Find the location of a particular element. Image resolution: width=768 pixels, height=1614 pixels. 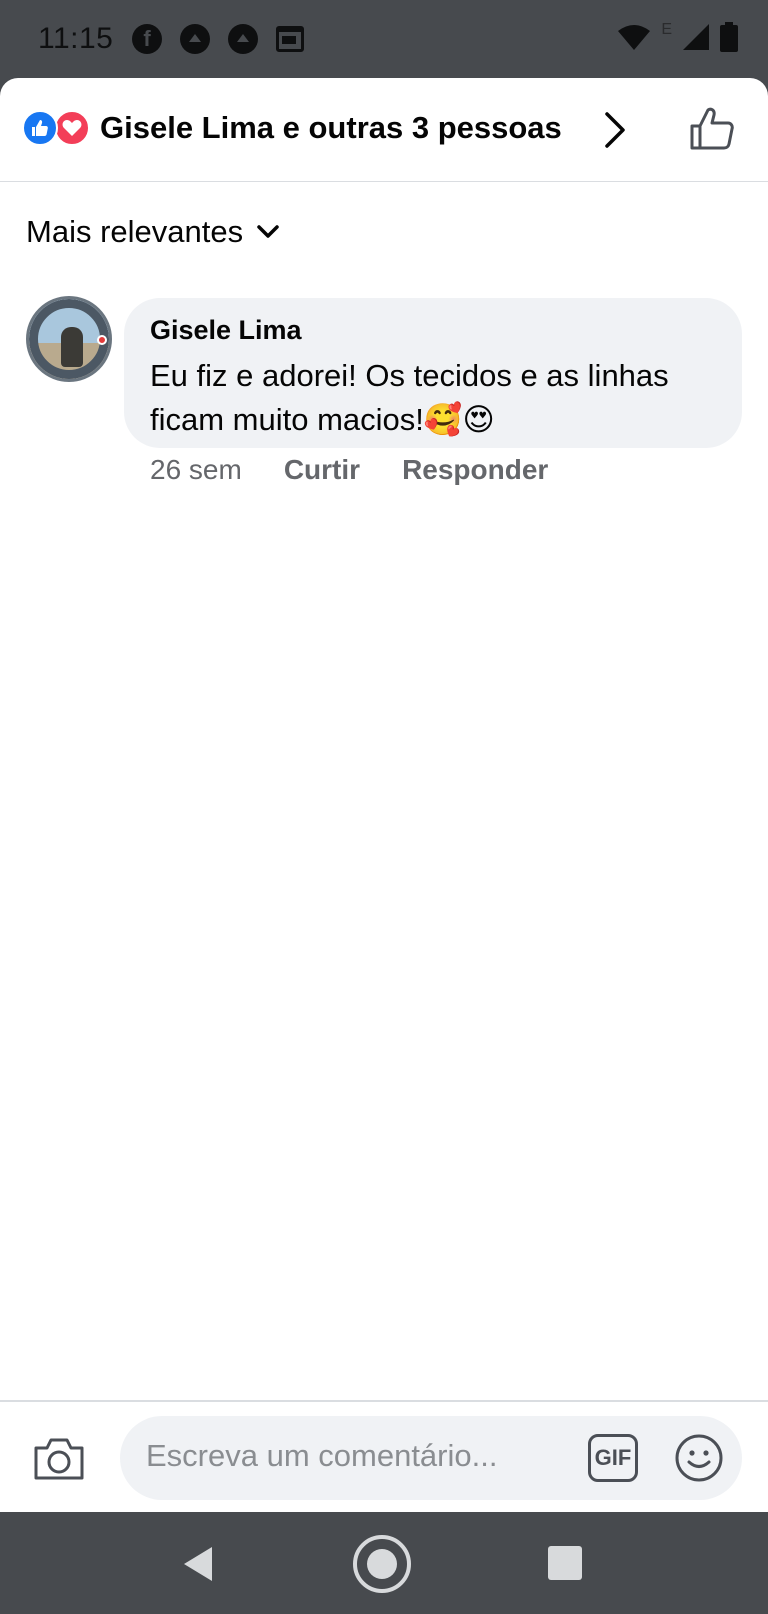

like-button is located at coordinates (712, 128).